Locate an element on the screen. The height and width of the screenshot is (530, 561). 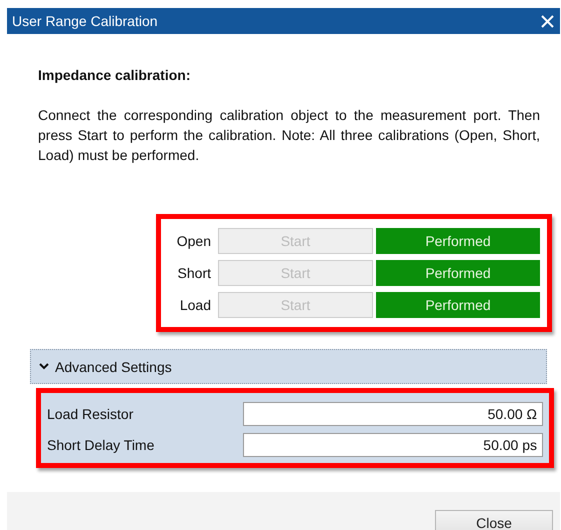
setting-label: Load Resistor is located at coordinates (90, 414).